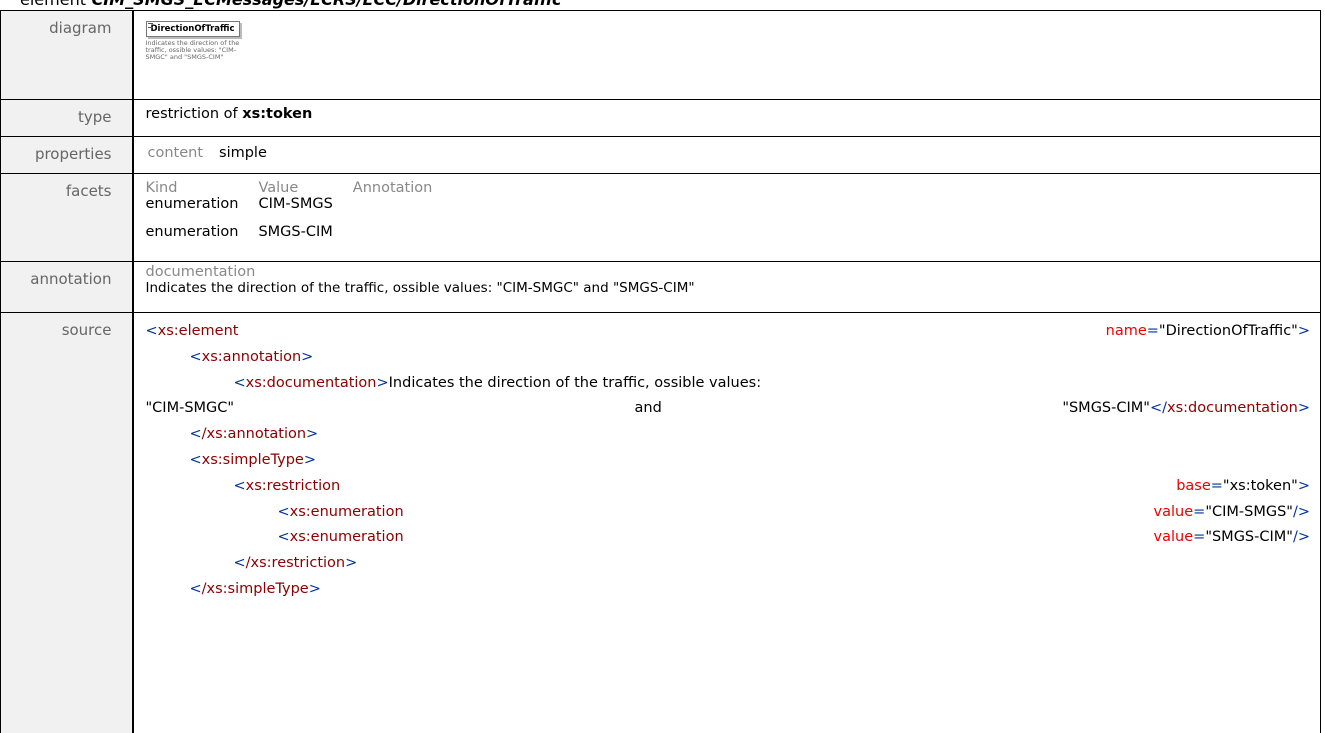 This screenshot has width=1325, height=733. Describe the element at coordinates (67, 522) in the screenshot. I see `label-source: source` at that location.